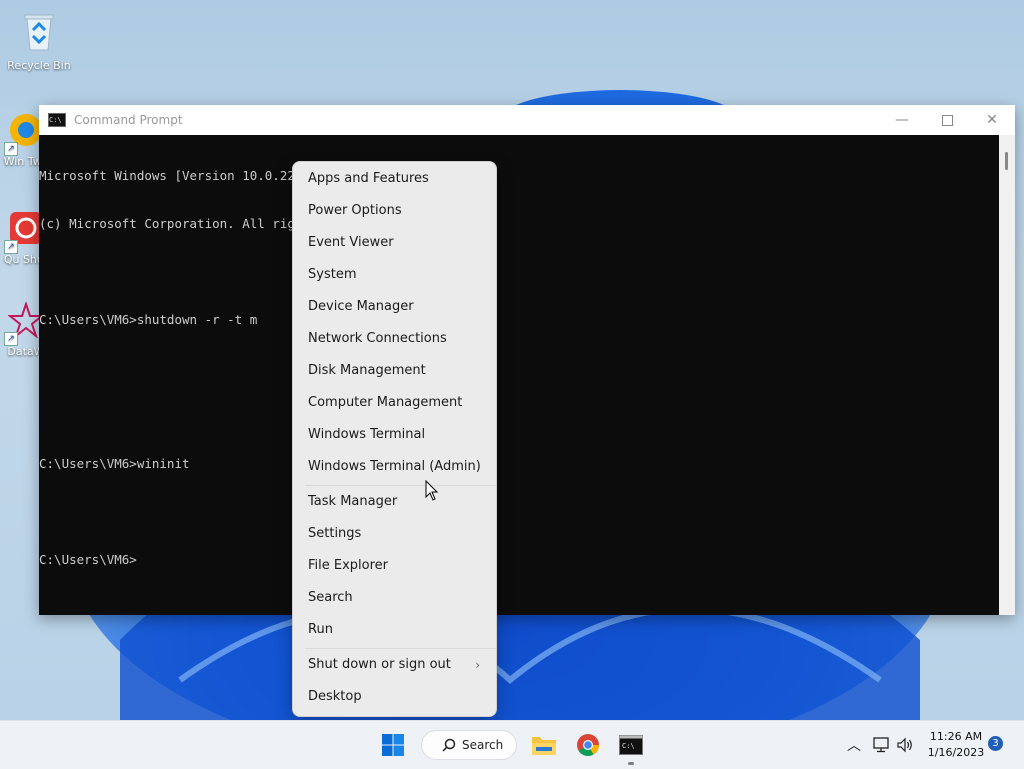  What do you see at coordinates (148, 319) in the screenshot?
I see `terminal-line: C:\Users\VM6>shutdown -r -t m` at bounding box center [148, 319].